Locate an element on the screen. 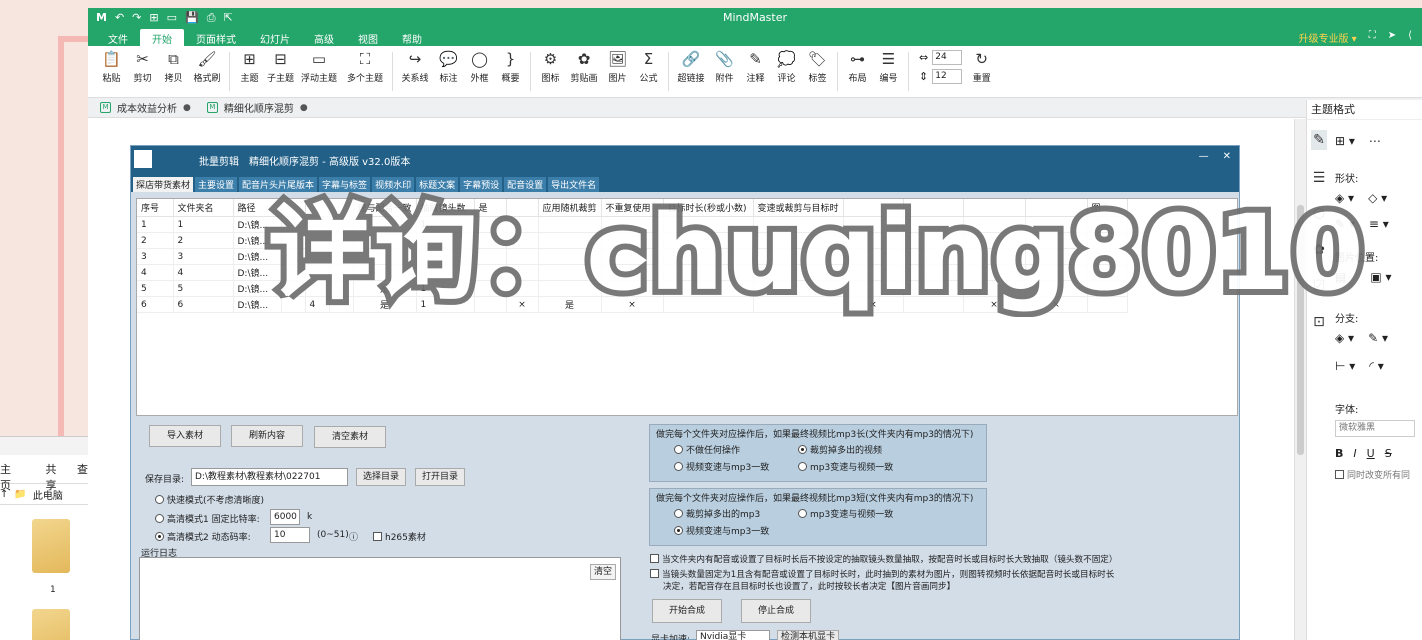 This screenshot has width=1422, height=640. hq1-mode-radio: 高清模式1 固定比特率: is located at coordinates (207, 518).